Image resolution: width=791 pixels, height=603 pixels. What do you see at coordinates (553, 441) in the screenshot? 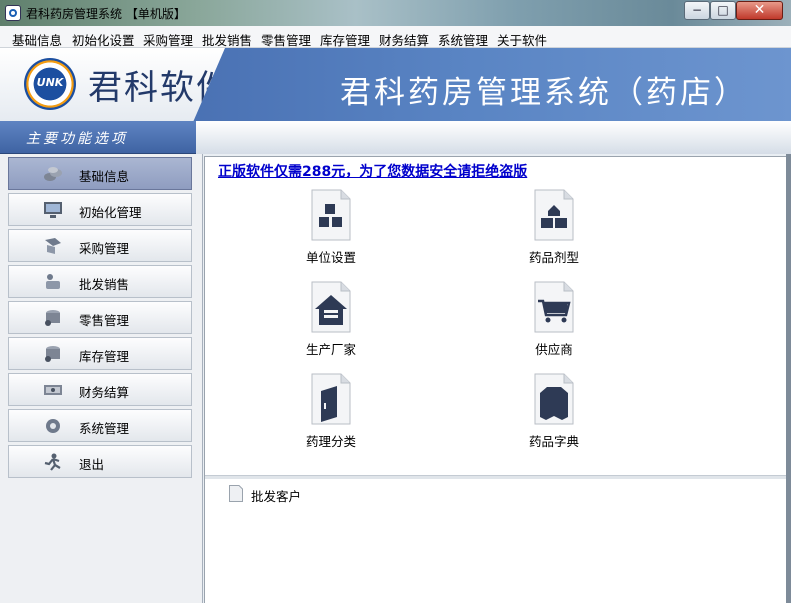
I see `tile-label: 药品字典` at bounding box center [553, 441].